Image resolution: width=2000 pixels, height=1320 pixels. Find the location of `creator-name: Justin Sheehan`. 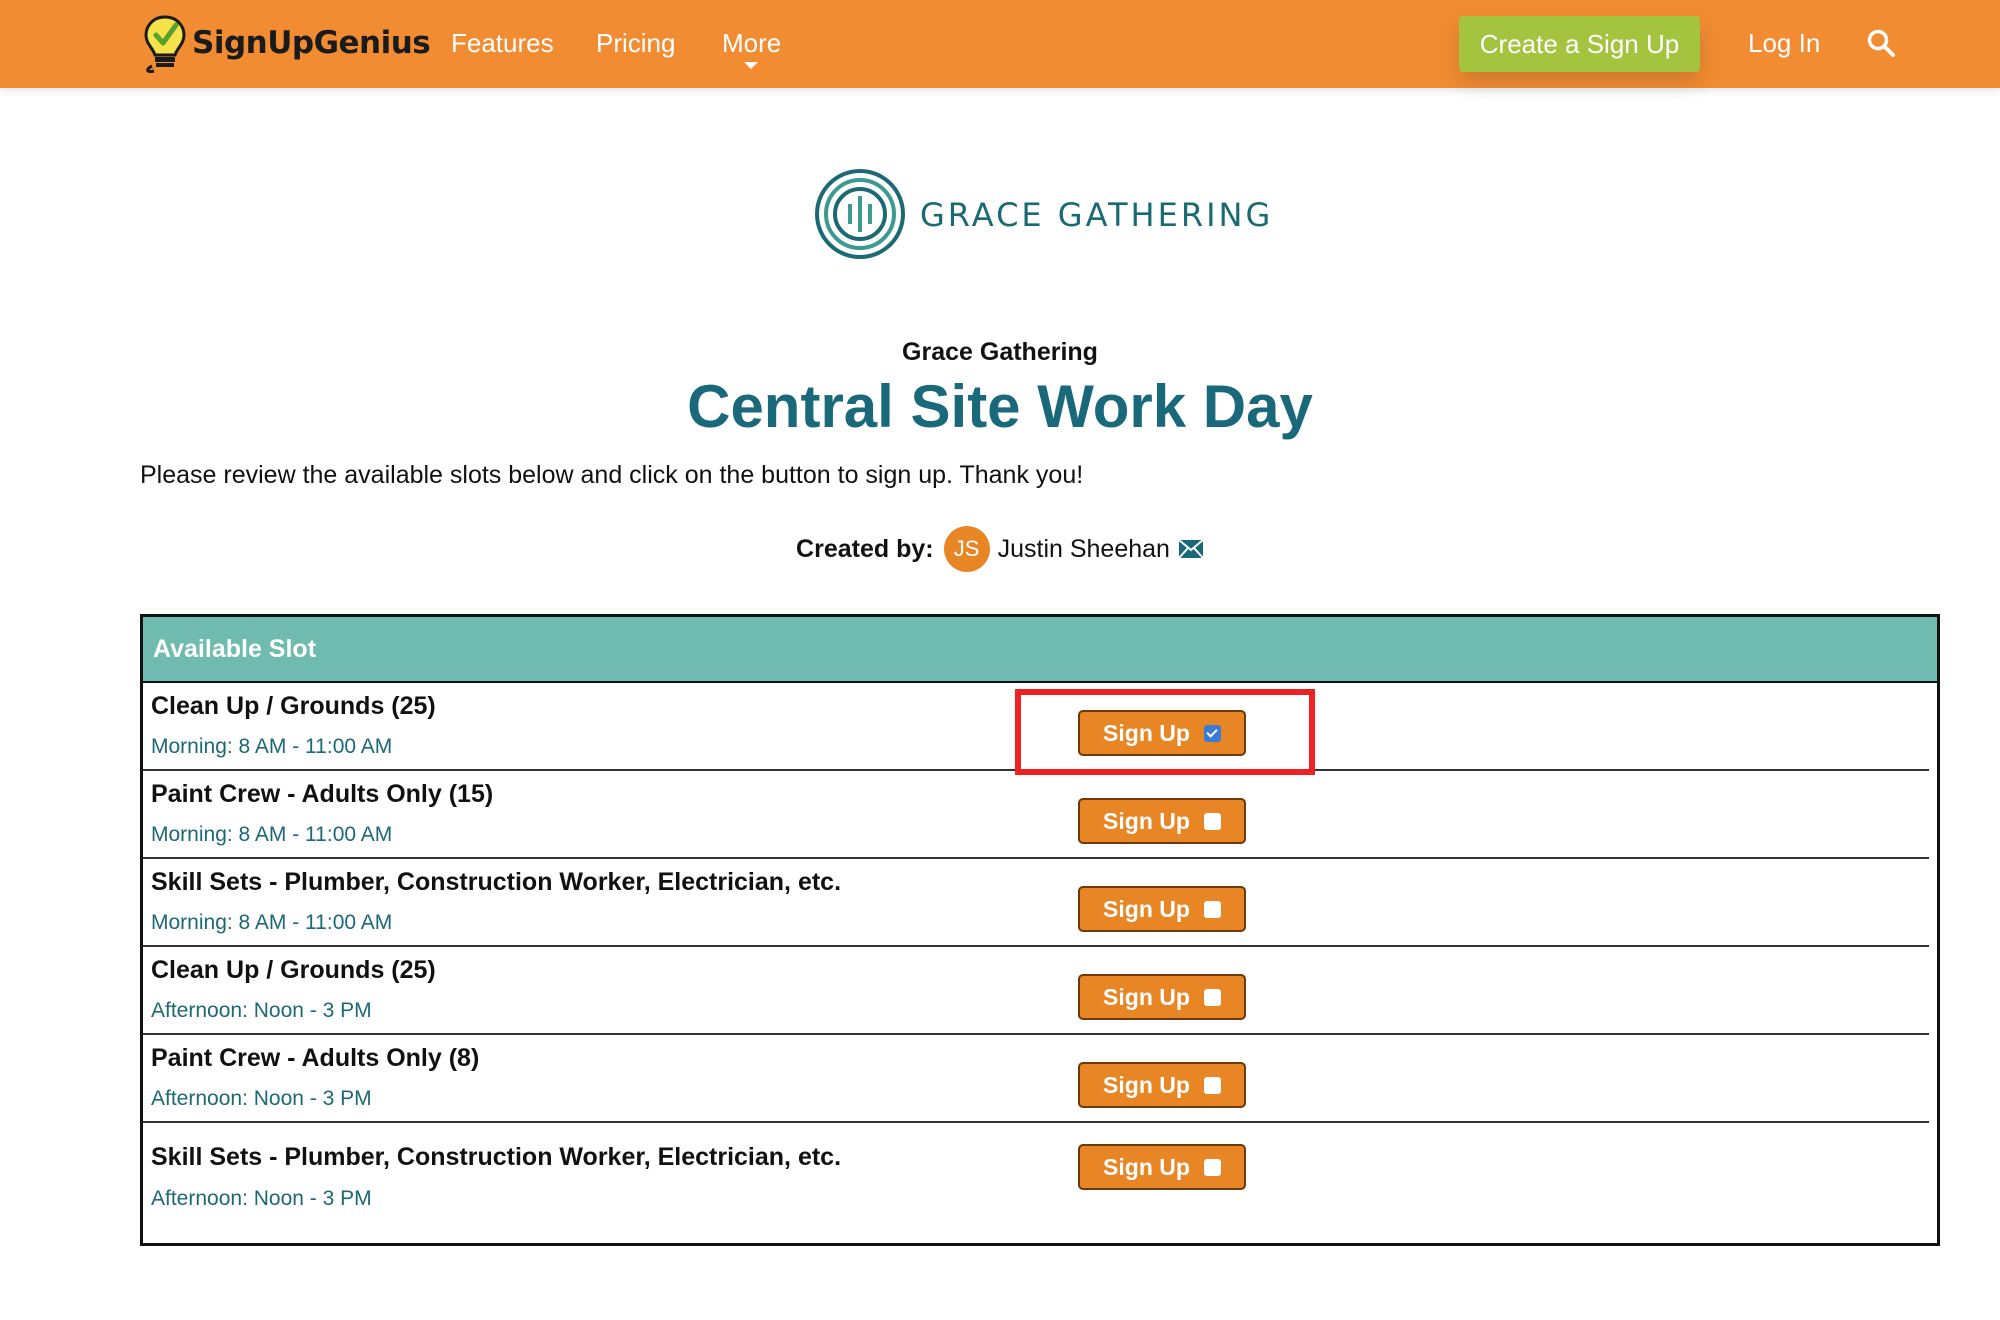

creator-name: Justin Sheehan is located at coordinates (1083, 548).